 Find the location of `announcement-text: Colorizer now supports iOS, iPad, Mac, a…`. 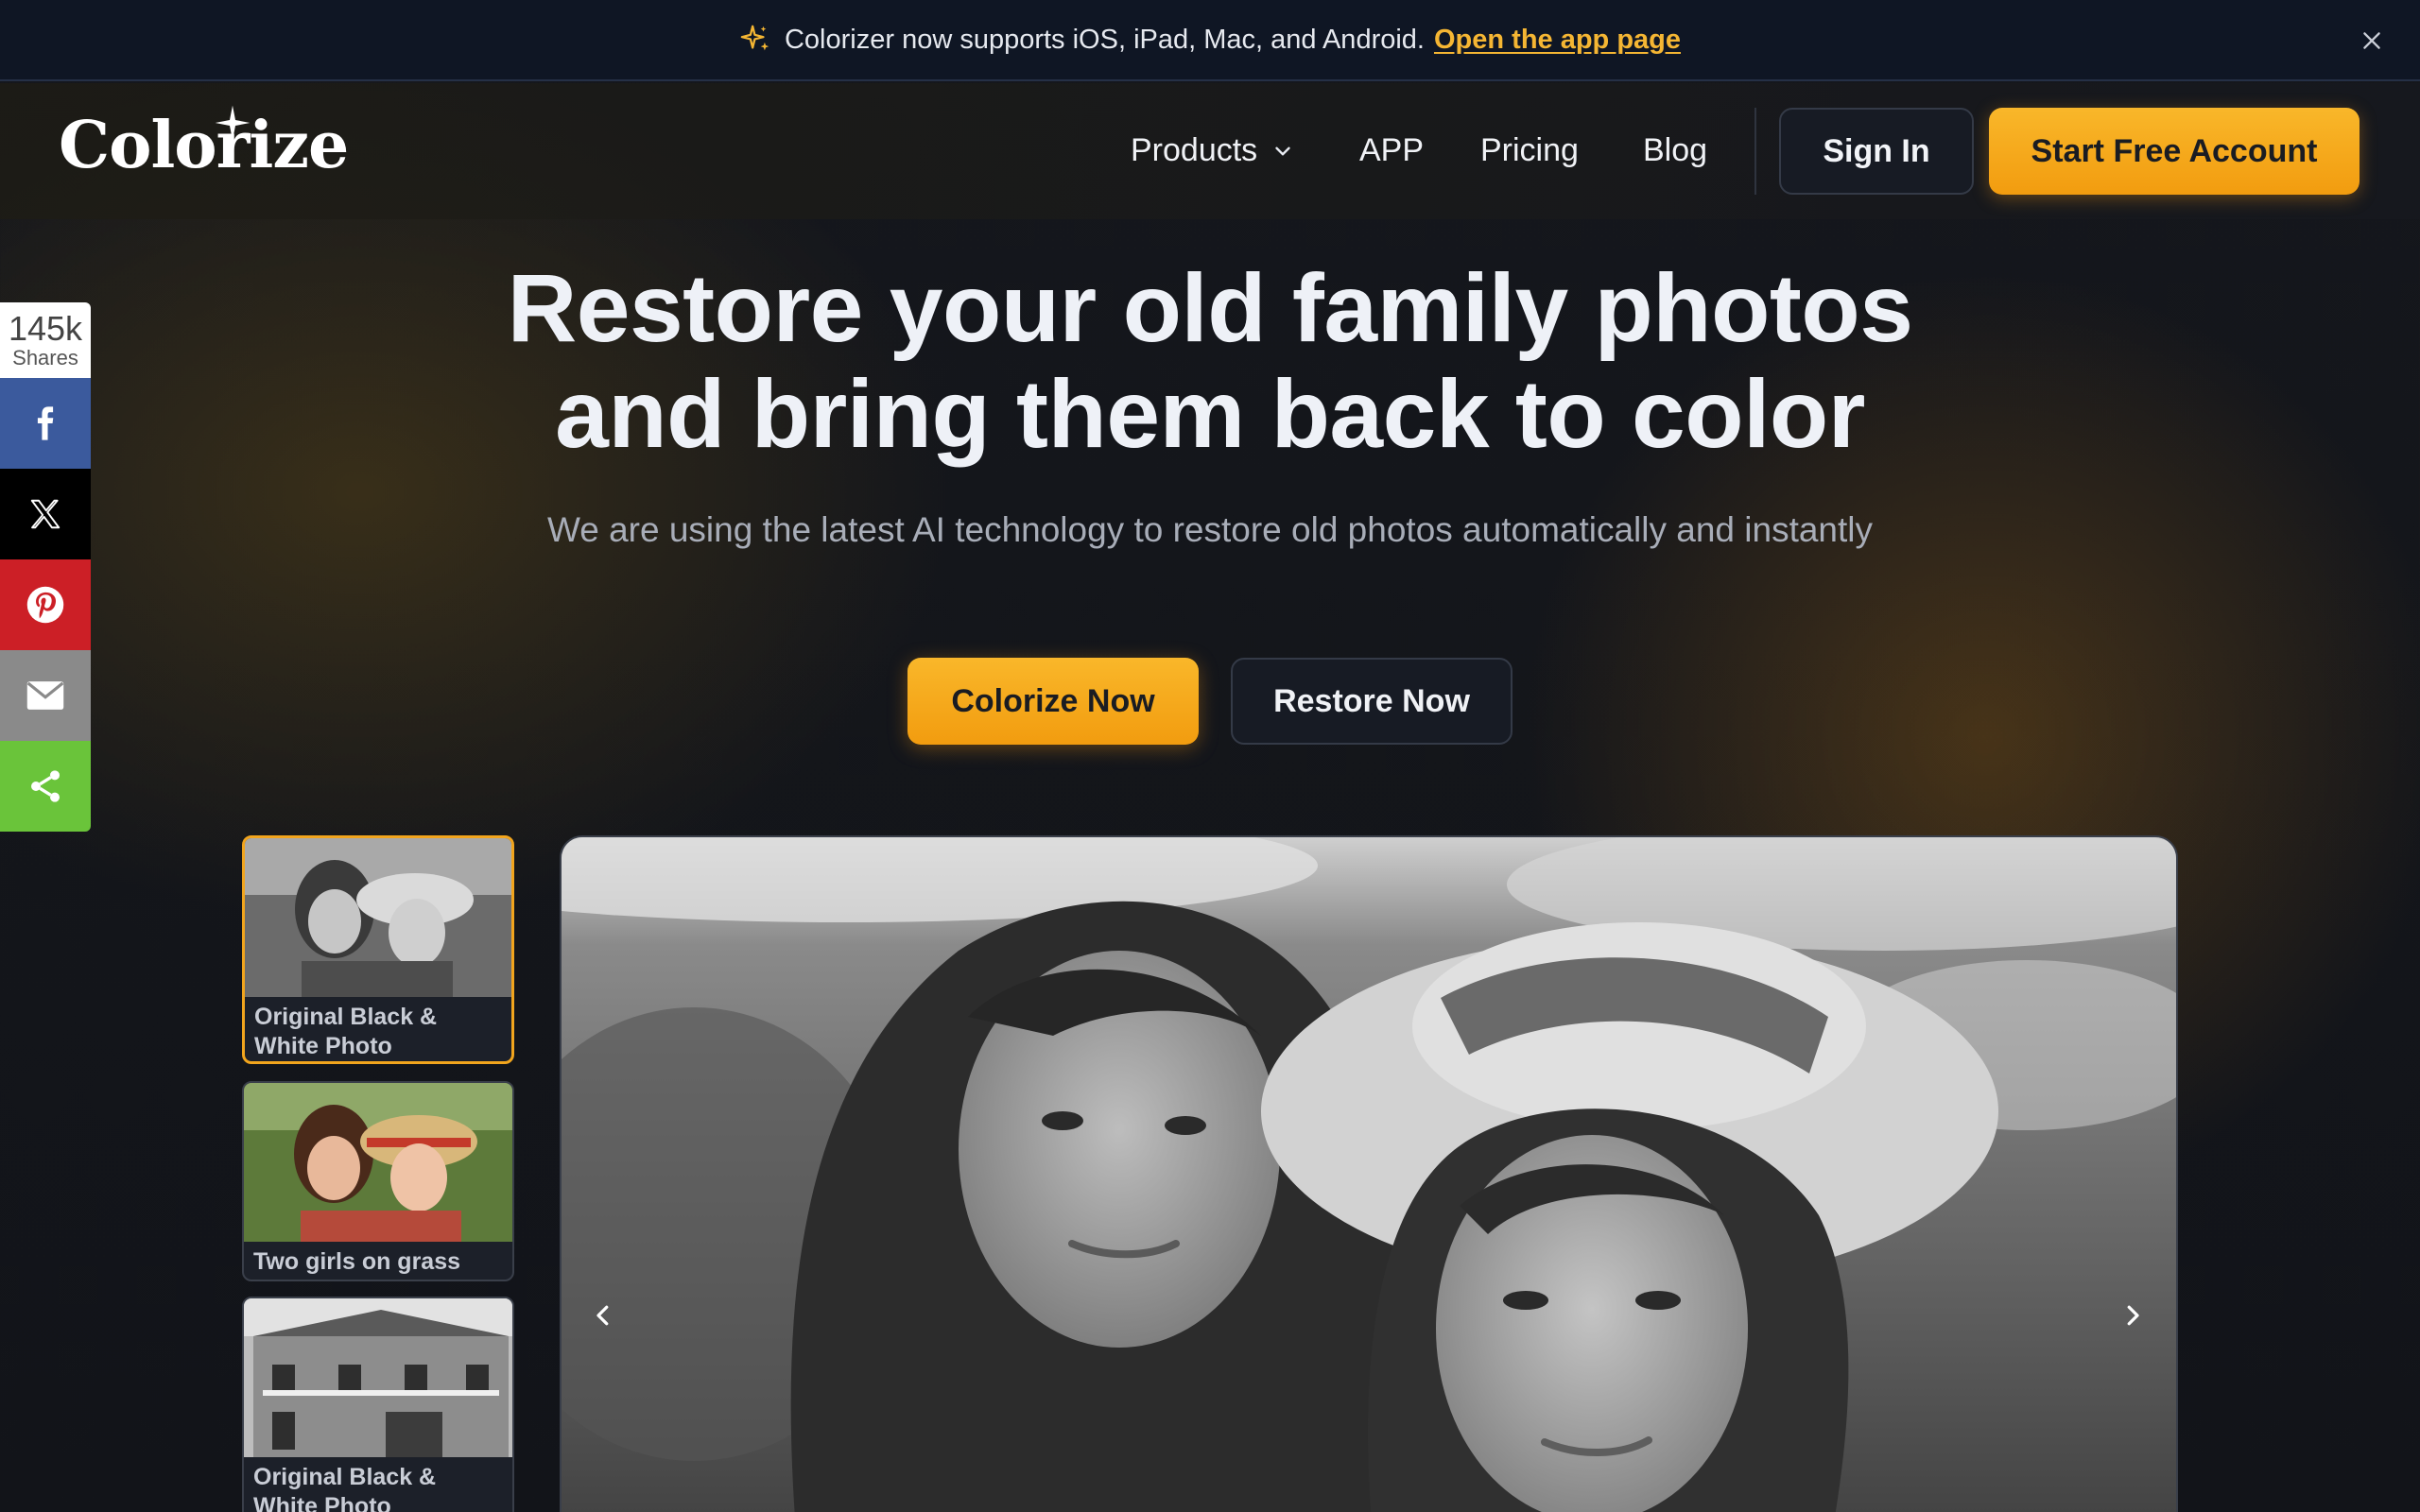

announcement-text: Colorizer now supports iOS, iPad, Mac, a… is located at coordinates (1104, 39).